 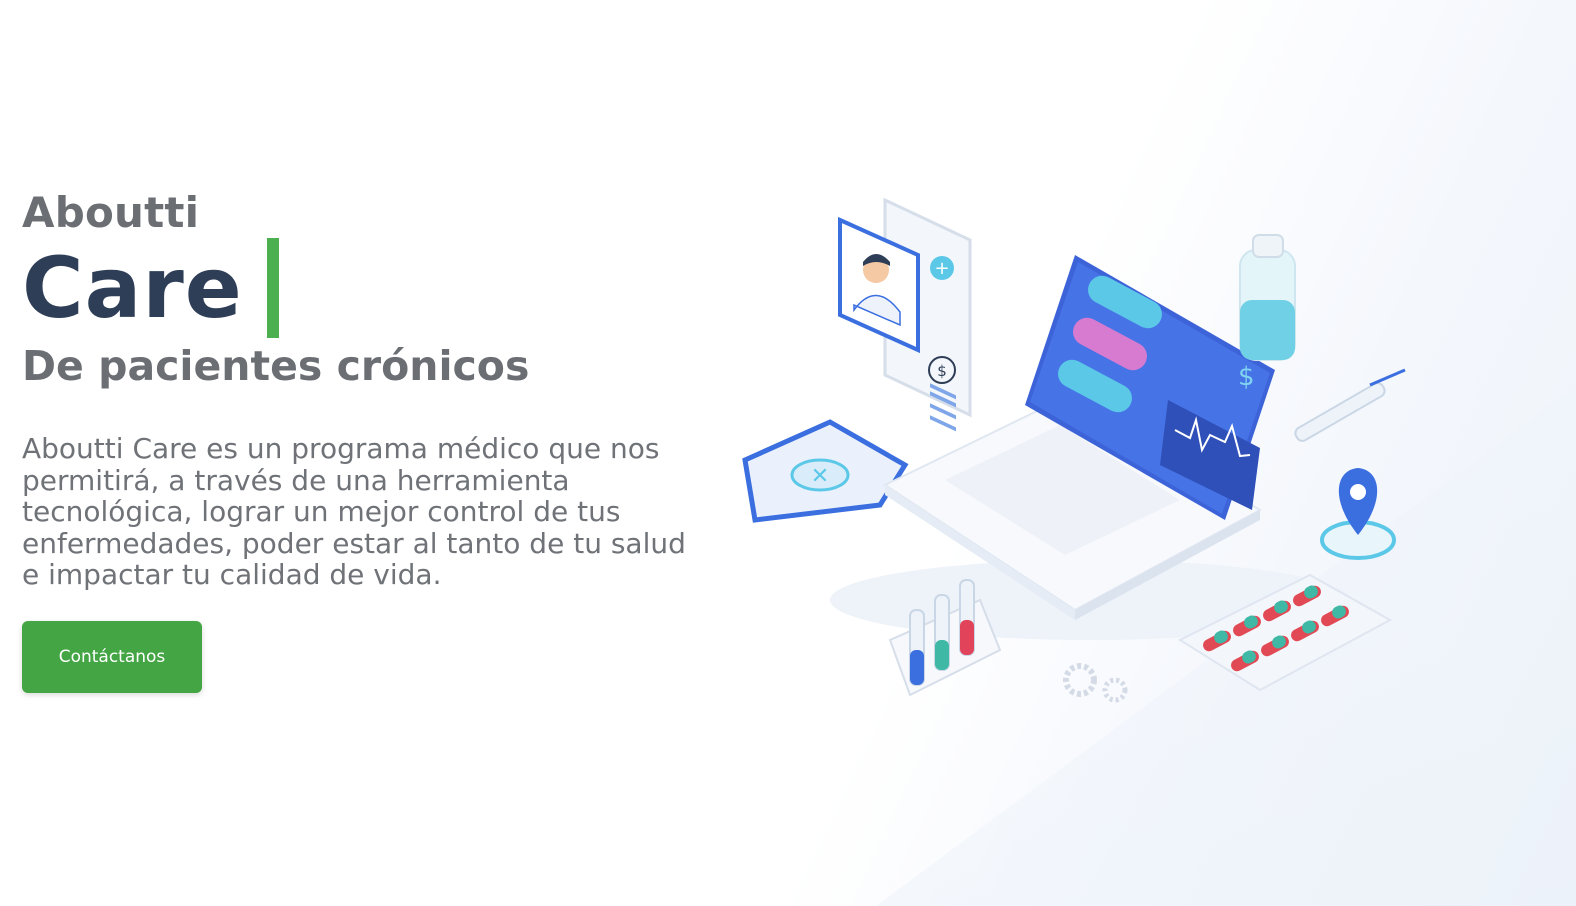 I want to click on brand-big-title: Care, so click(x=132, y=288).